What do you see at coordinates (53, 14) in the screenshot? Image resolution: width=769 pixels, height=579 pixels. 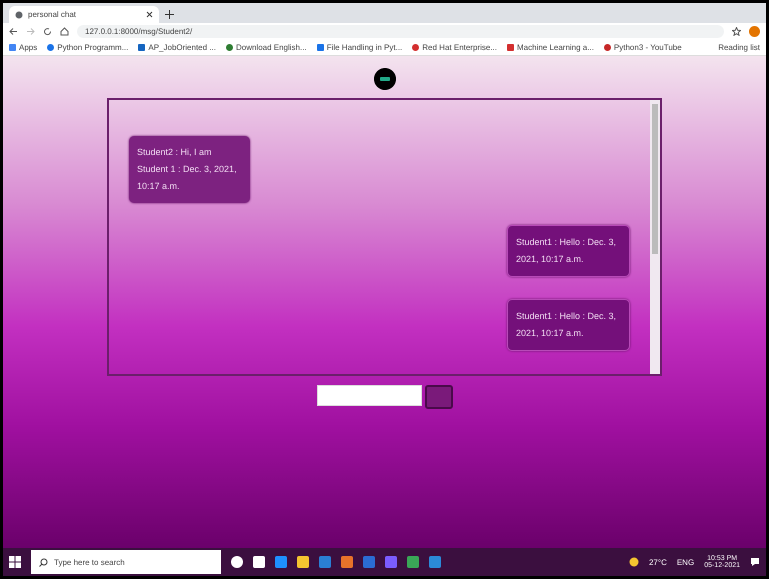 I see `tab-title: personal chat` at bounding box center [53, 14].